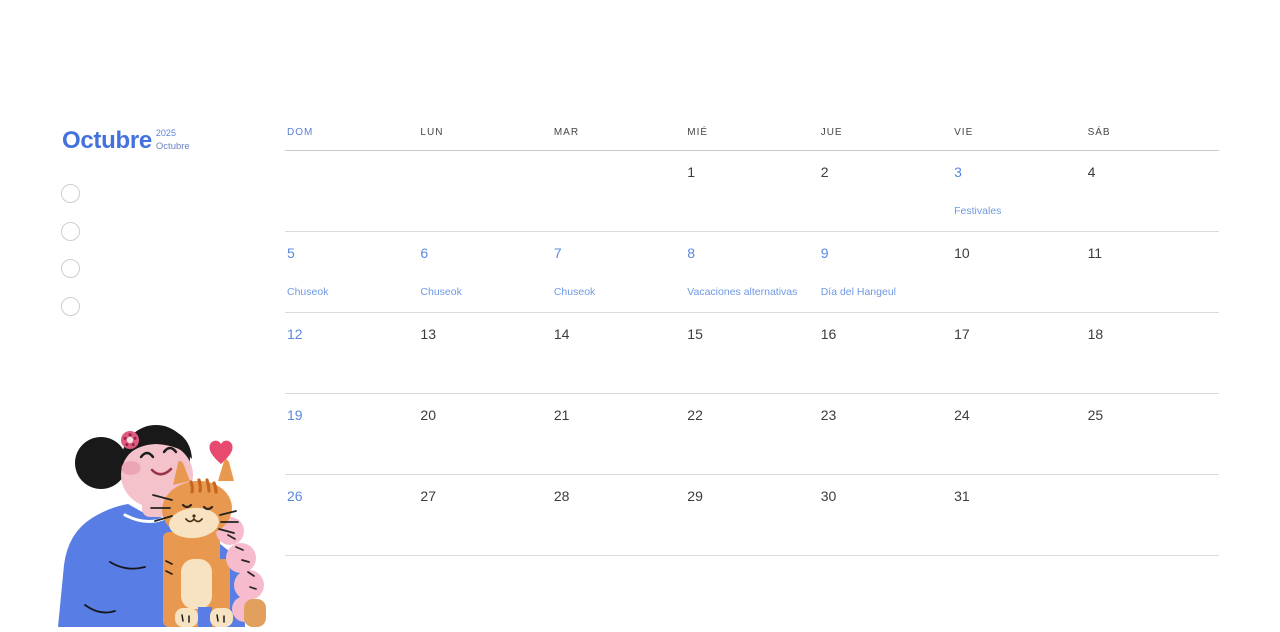  I want to click on calendar-week-row: 1 2 3 Festivales 4, so click(752, 191).